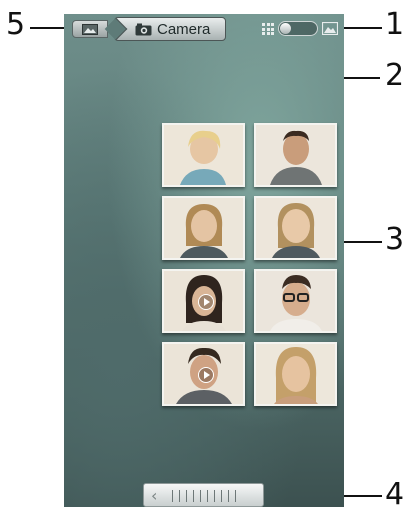 The height and width of the screenshot is (512, 410). I want to click on gallery-icon, so click(90, 29).